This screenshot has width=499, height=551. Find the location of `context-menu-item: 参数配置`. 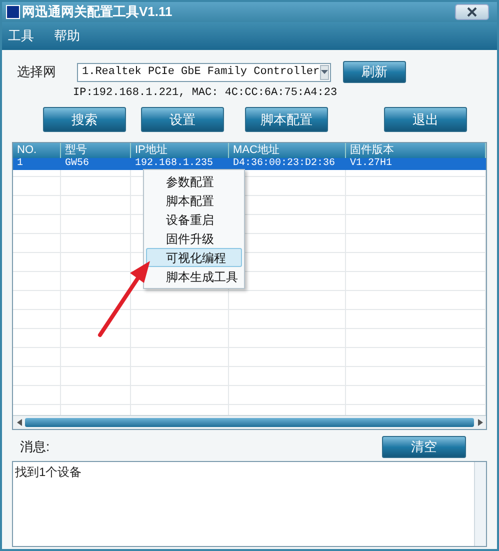

context-menu-item: 参数配置 is located at coordinates (194, 181).